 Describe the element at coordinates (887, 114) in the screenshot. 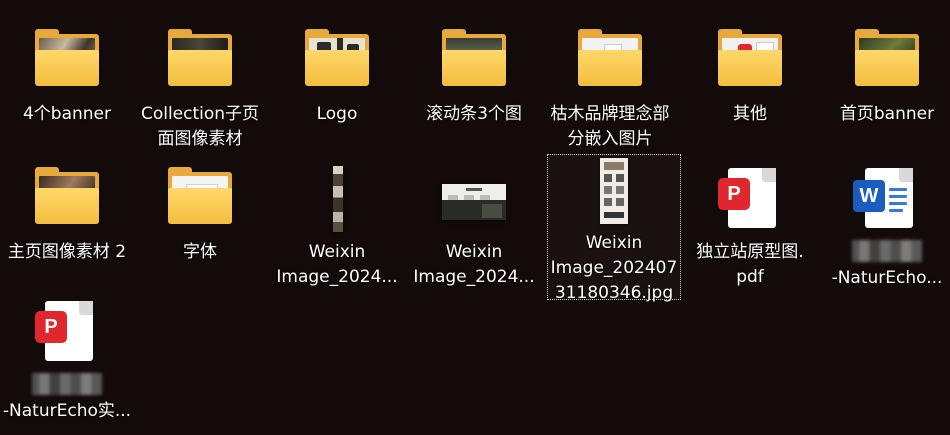

I see `item-label: 首页banner` at that location.